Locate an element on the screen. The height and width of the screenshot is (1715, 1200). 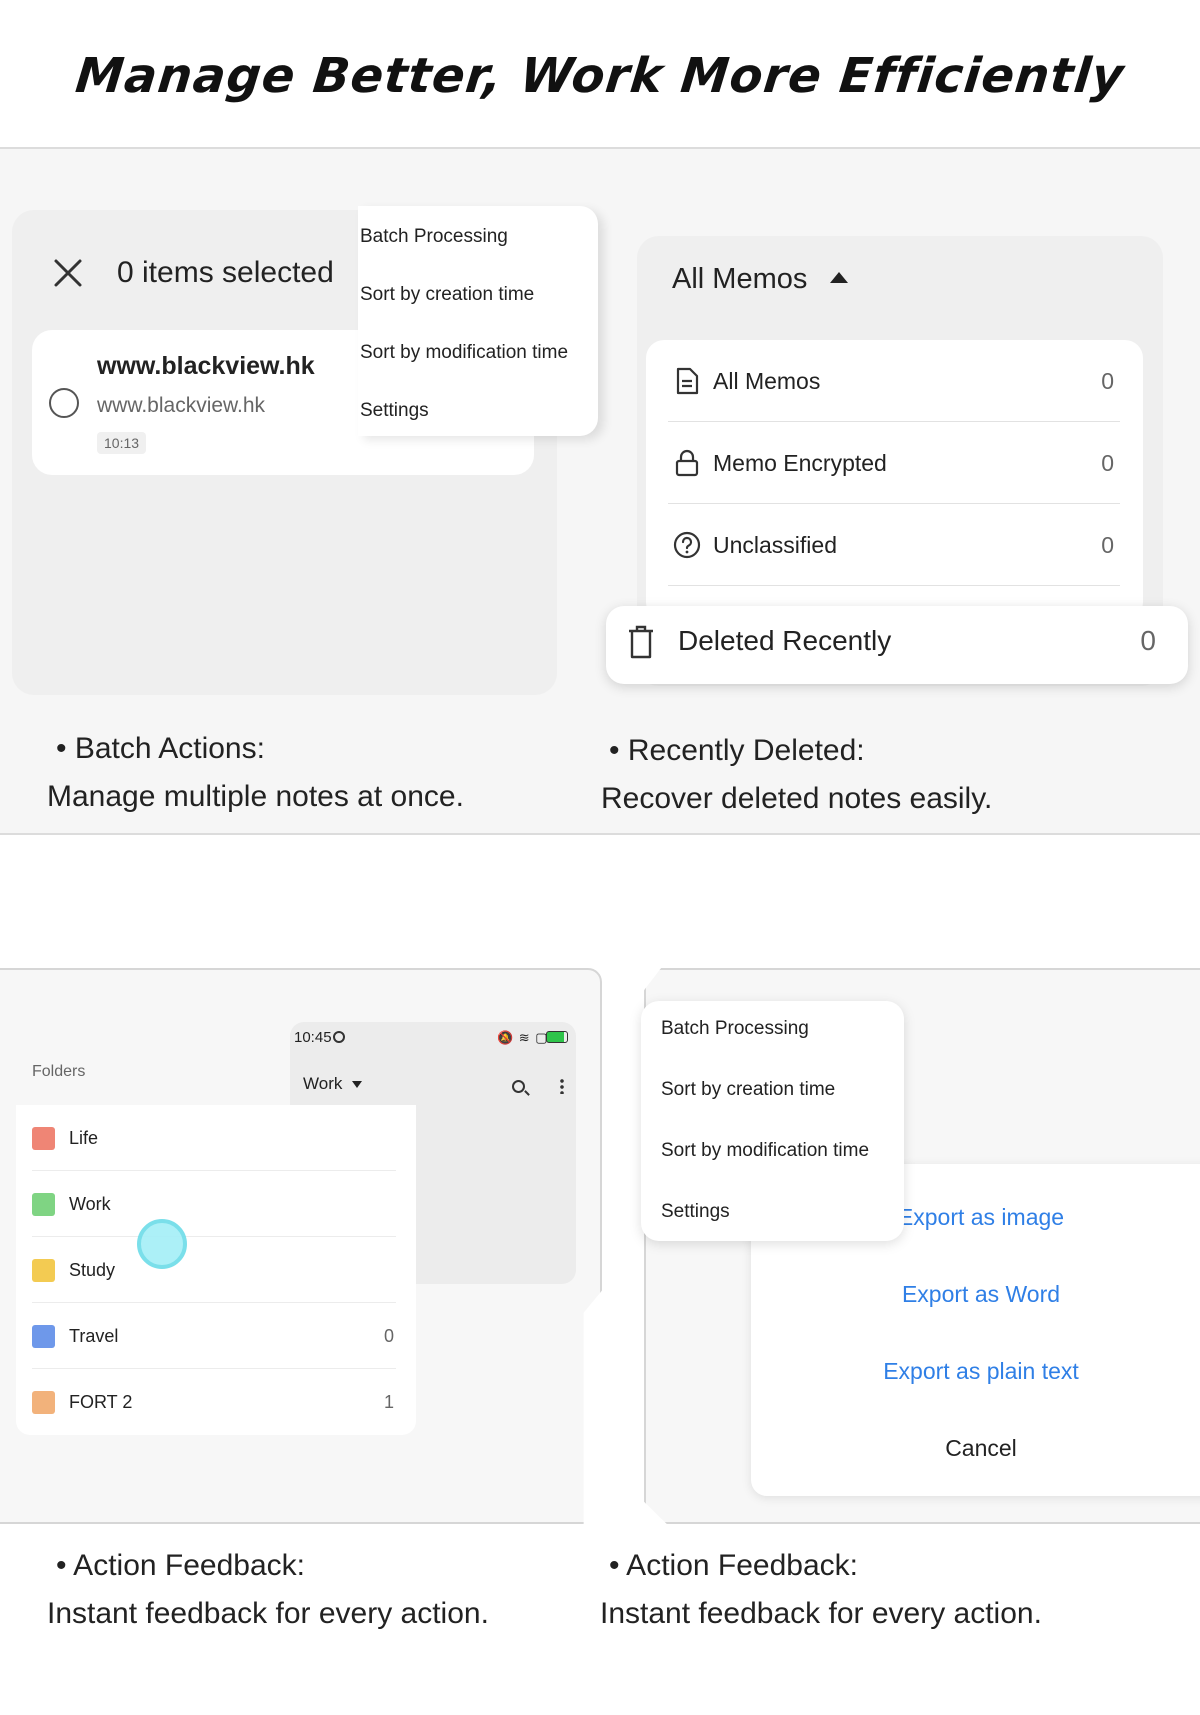
memo-row-label: Memo Encrypted is located at coordinates (800, 463).